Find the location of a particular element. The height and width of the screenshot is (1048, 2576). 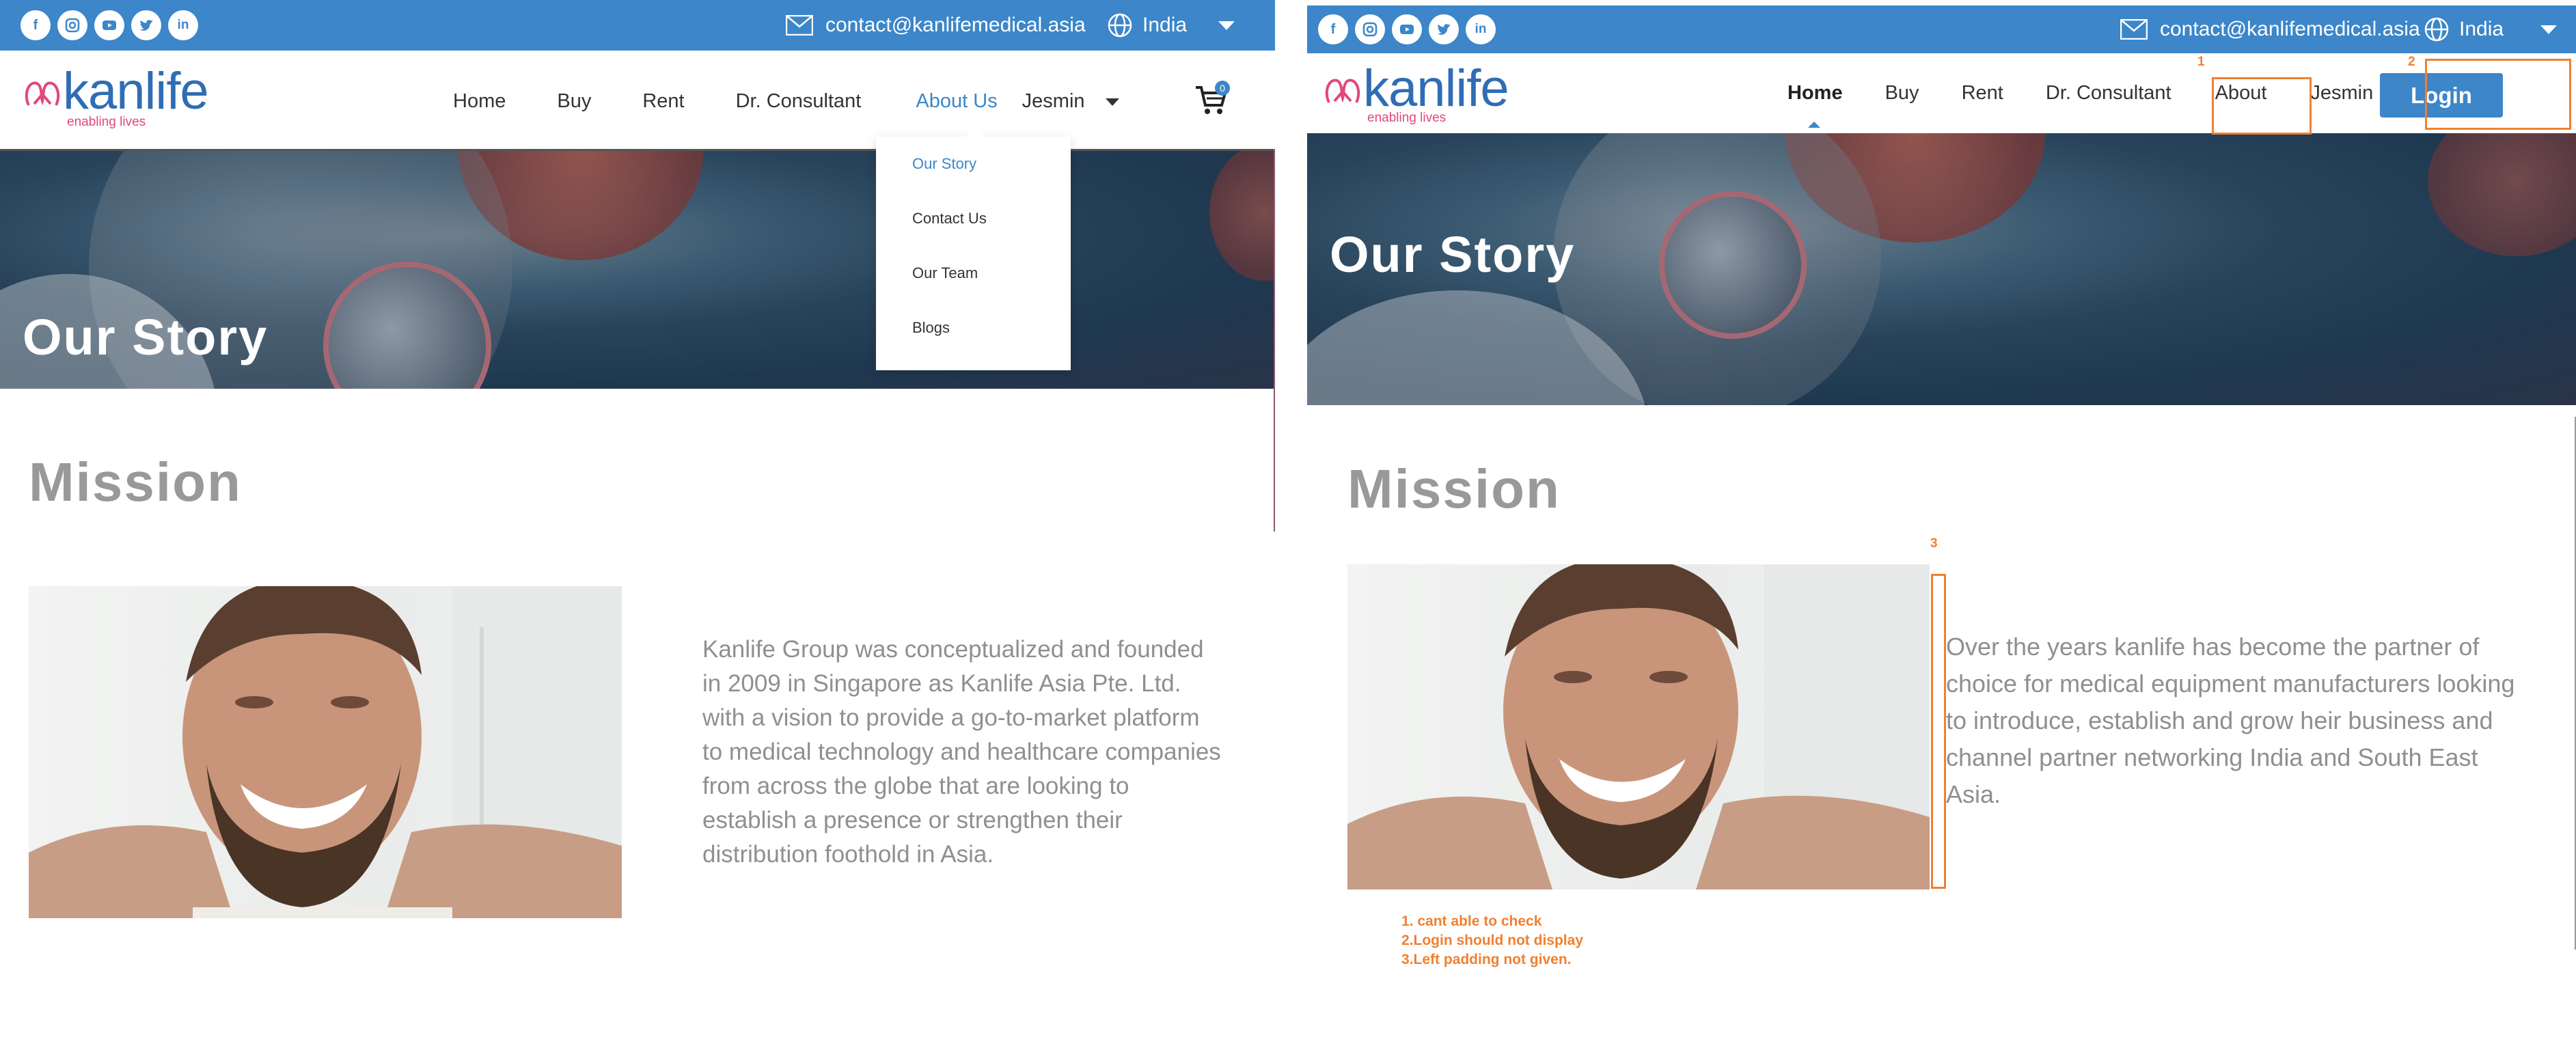

annotation-box-about is located at coordinates (2262, 106).